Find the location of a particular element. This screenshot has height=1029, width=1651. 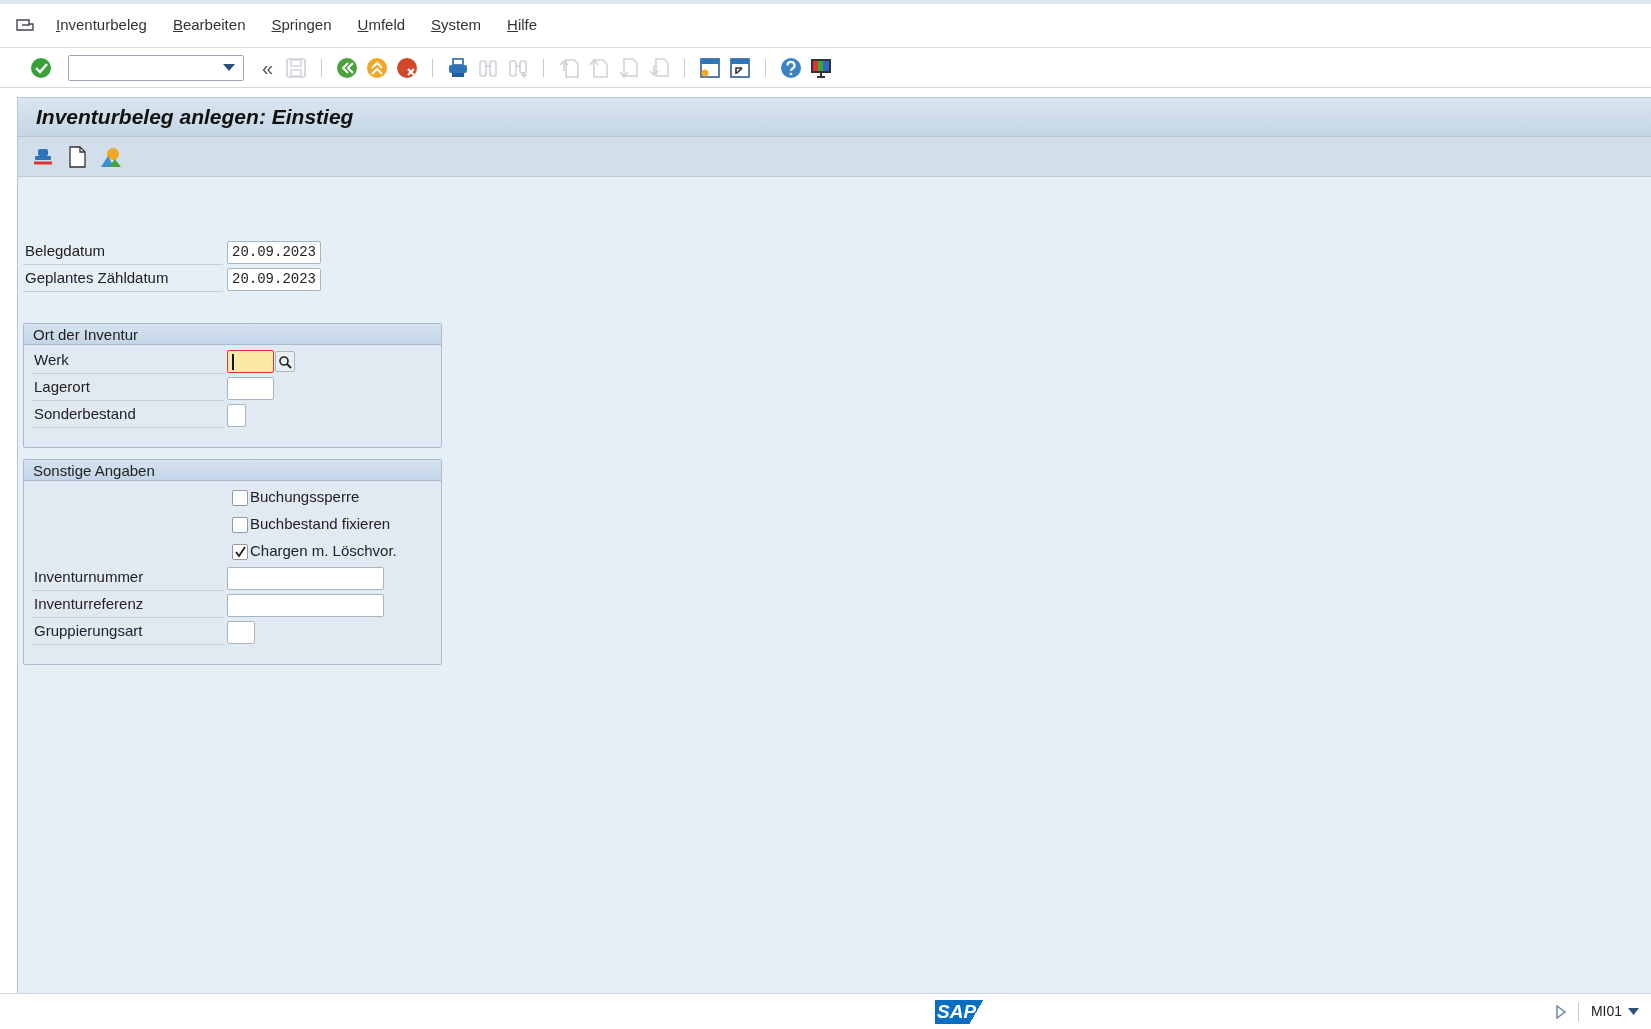

group-title: Sonstige Angaben is located at coordinates (232, 470).